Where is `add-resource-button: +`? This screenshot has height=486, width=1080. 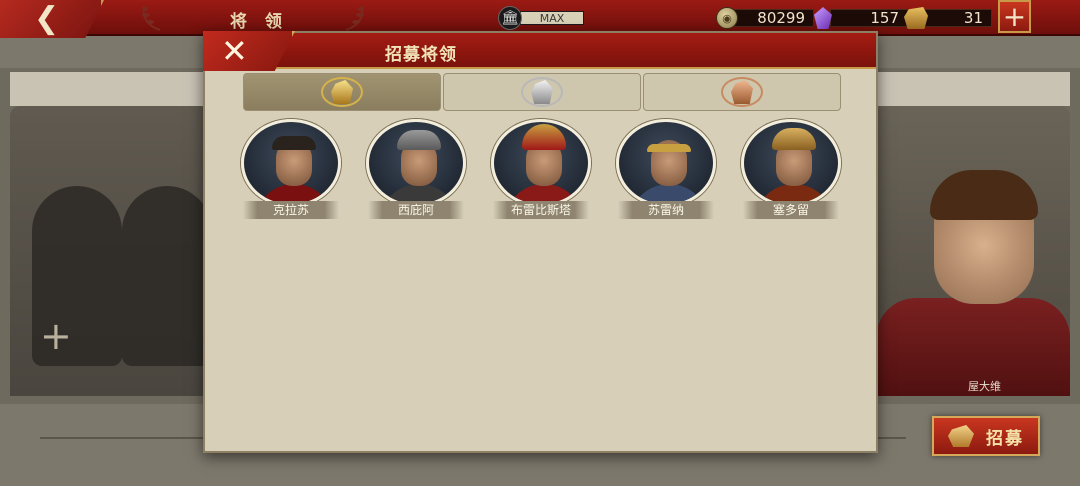
add-resource-button: + is located at coordinates (1014, 16).